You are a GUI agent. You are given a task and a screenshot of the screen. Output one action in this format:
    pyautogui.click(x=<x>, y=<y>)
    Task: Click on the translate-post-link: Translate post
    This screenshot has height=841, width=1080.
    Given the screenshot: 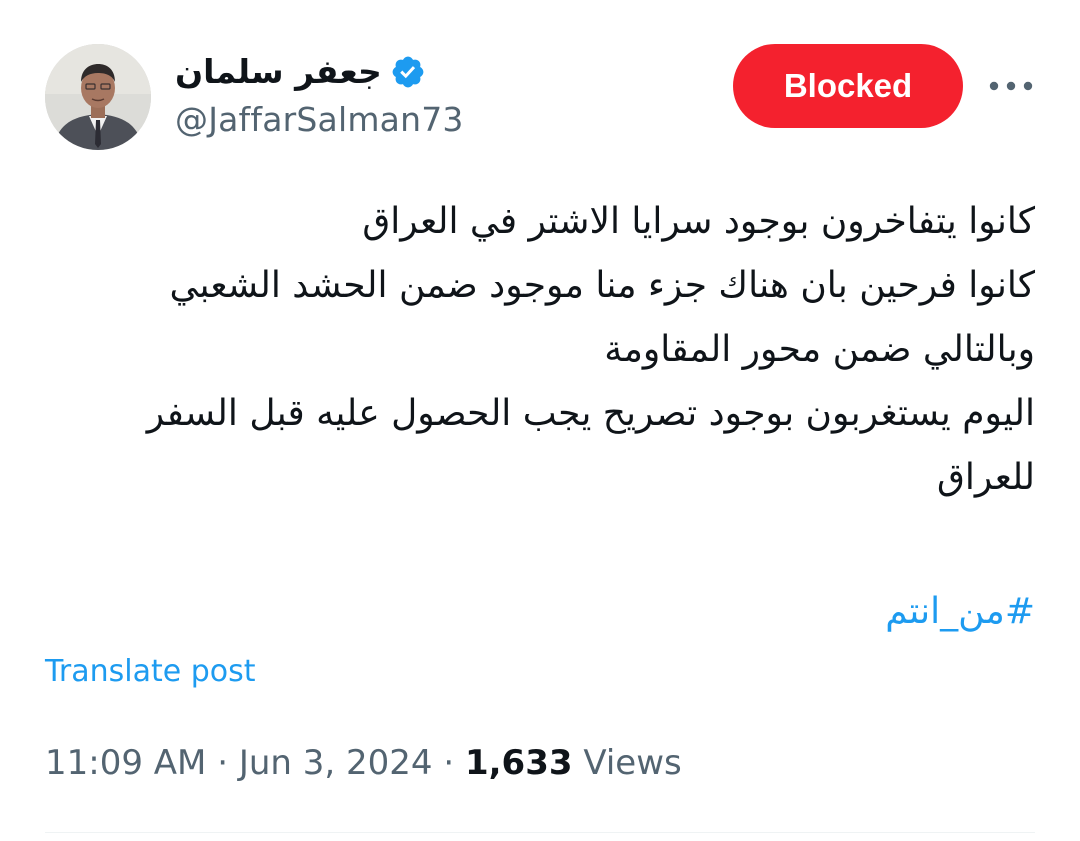 What is the action you would take?
    pyautogui.click(x=150, y=672)
    